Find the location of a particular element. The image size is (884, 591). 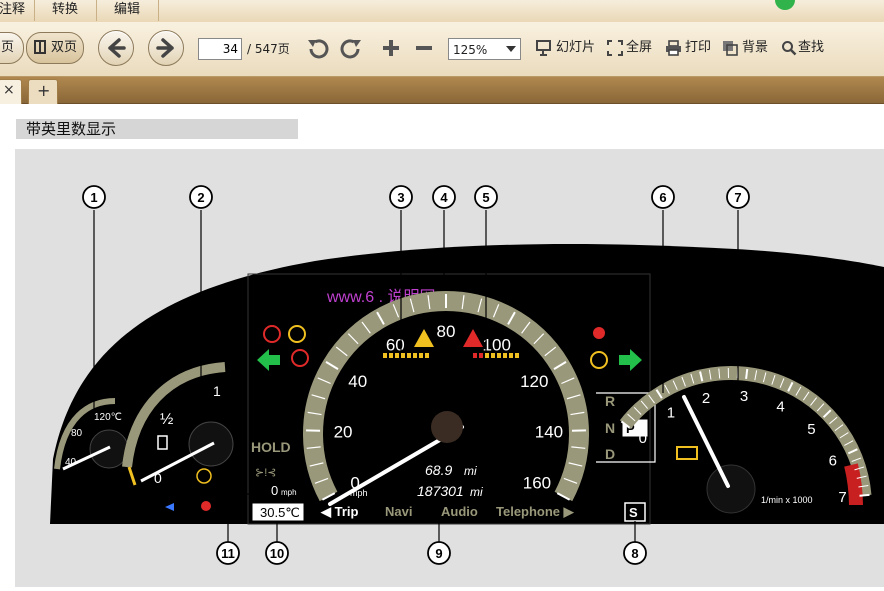

close-icon: × is located at coordinates (9, 90).